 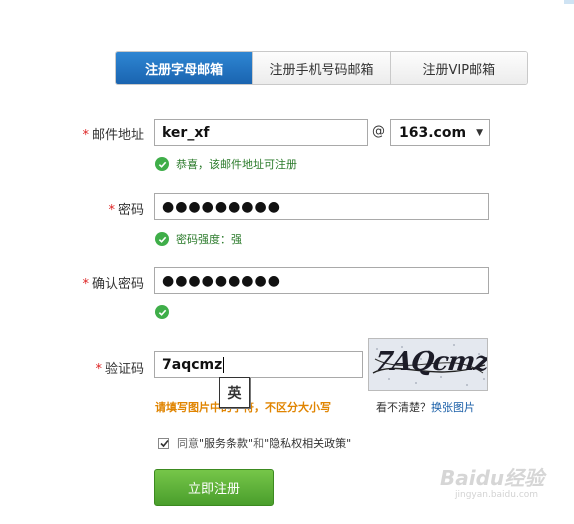 What do you see at coordinates (321, 206) in the screenshot?
I see `password-input: ●●●●●●●●●` at bounding box center [321, 206].